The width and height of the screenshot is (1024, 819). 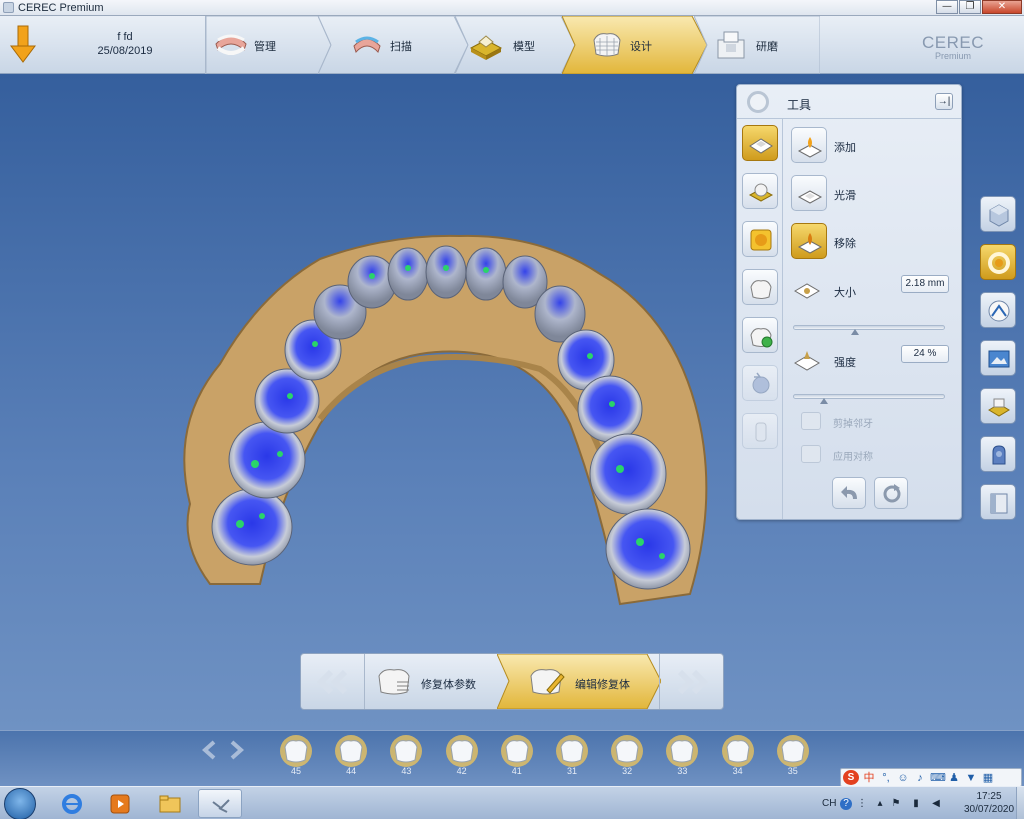 What do you see at coordinates (989, 809) in the screenshot?
I see `clock-date: 30/07/2020` at bounding box center [989, 809].